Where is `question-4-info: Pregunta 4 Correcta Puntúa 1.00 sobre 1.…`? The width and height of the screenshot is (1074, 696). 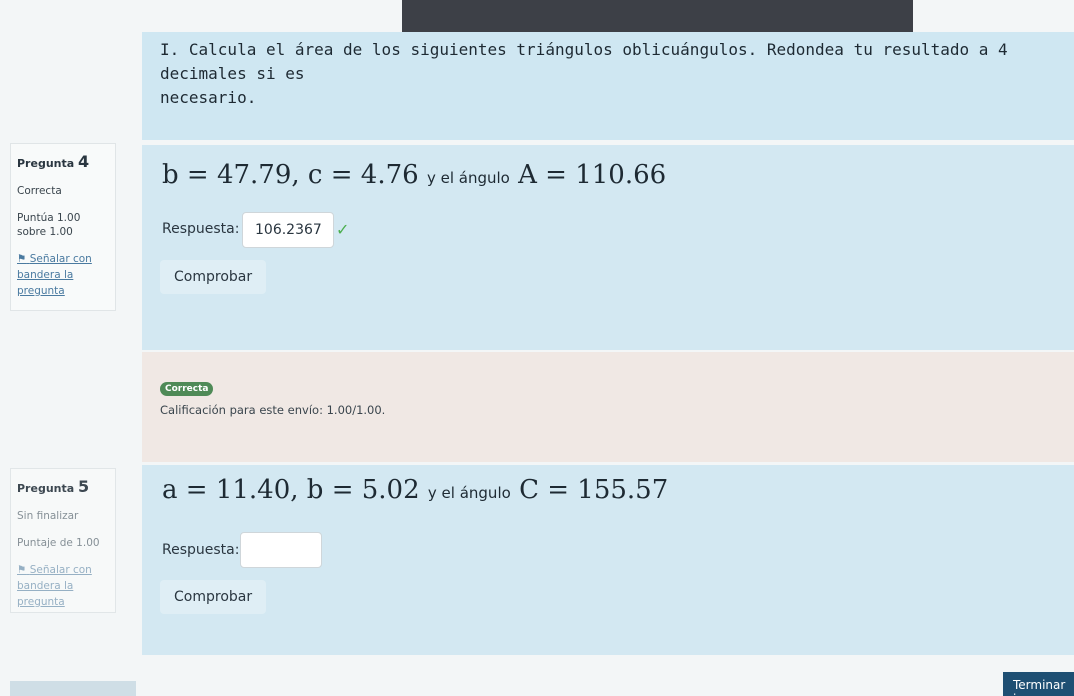 question-4-info: Pregunta 4 Correcta Puntúa 1.00 sobre 1.… is located at coordinates (63, 227).